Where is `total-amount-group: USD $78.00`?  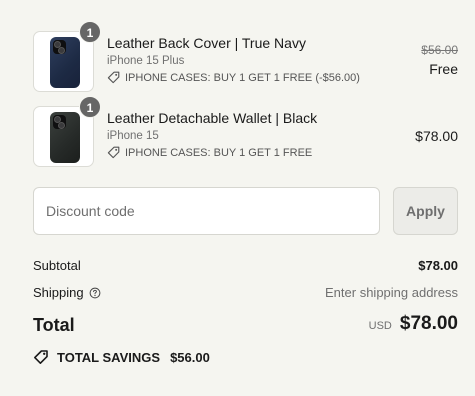 total-amount-group: USD $78.00 is located at coordinates (413, 324).